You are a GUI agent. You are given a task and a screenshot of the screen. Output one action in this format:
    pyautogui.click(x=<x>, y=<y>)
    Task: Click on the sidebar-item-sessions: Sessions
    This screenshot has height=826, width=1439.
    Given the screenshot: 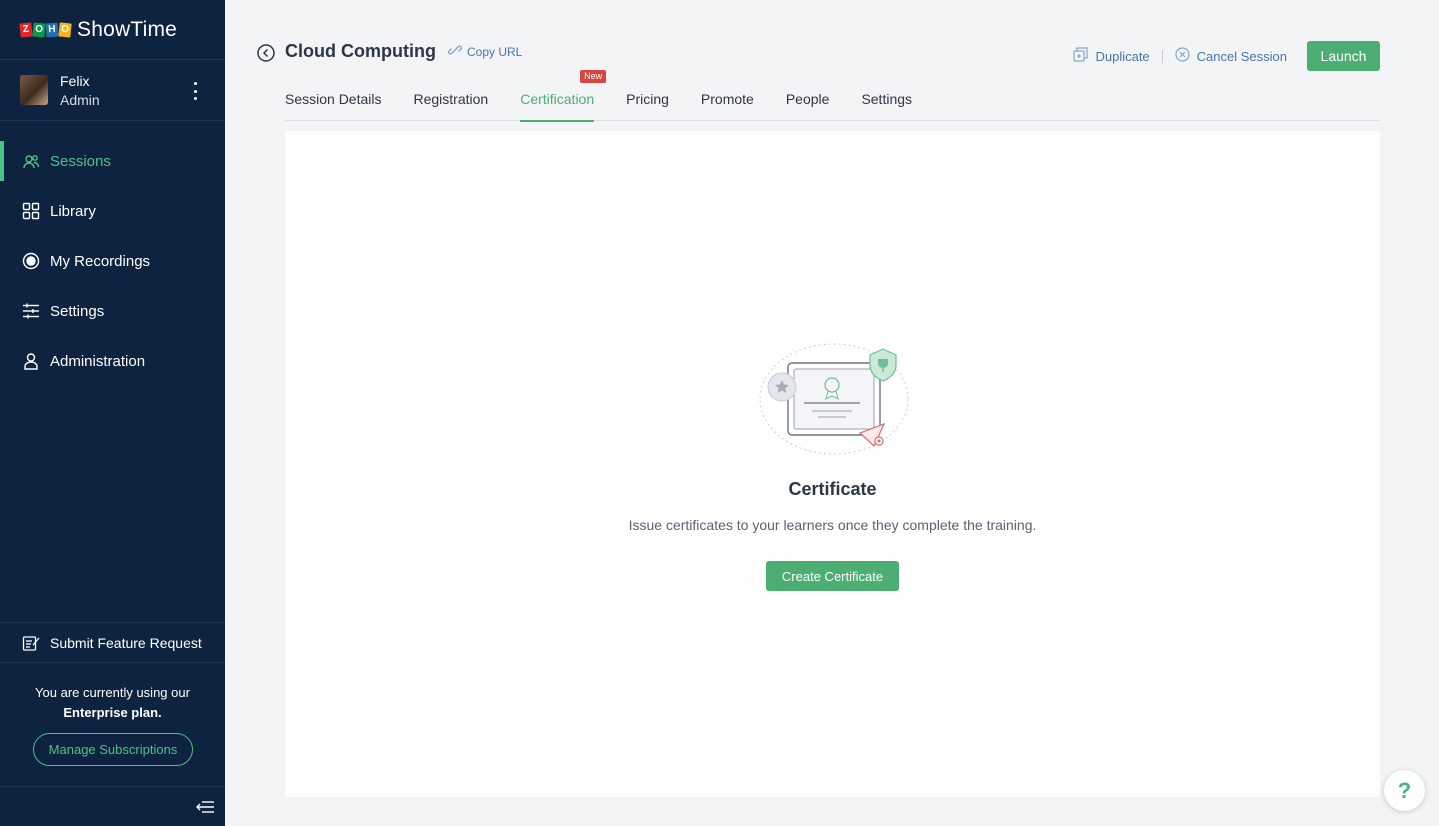 What is the action you would take?
    pyautogui.click(x=112, y=161)
    